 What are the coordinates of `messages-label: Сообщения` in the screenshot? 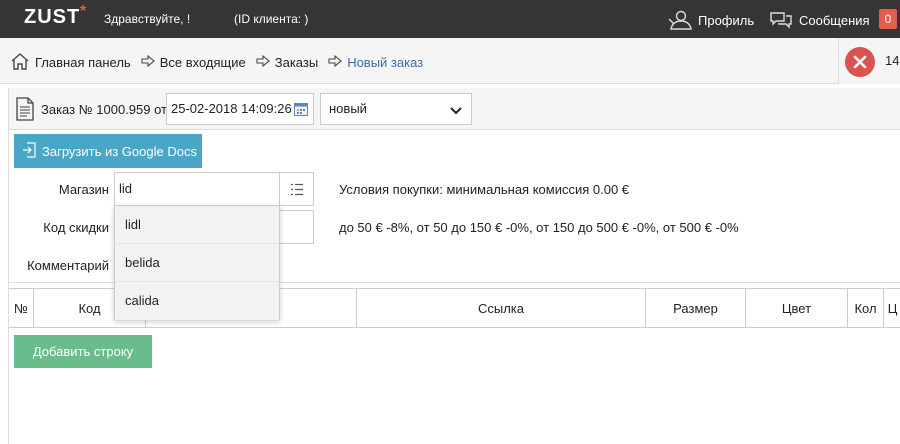 It's located at (834, 20).